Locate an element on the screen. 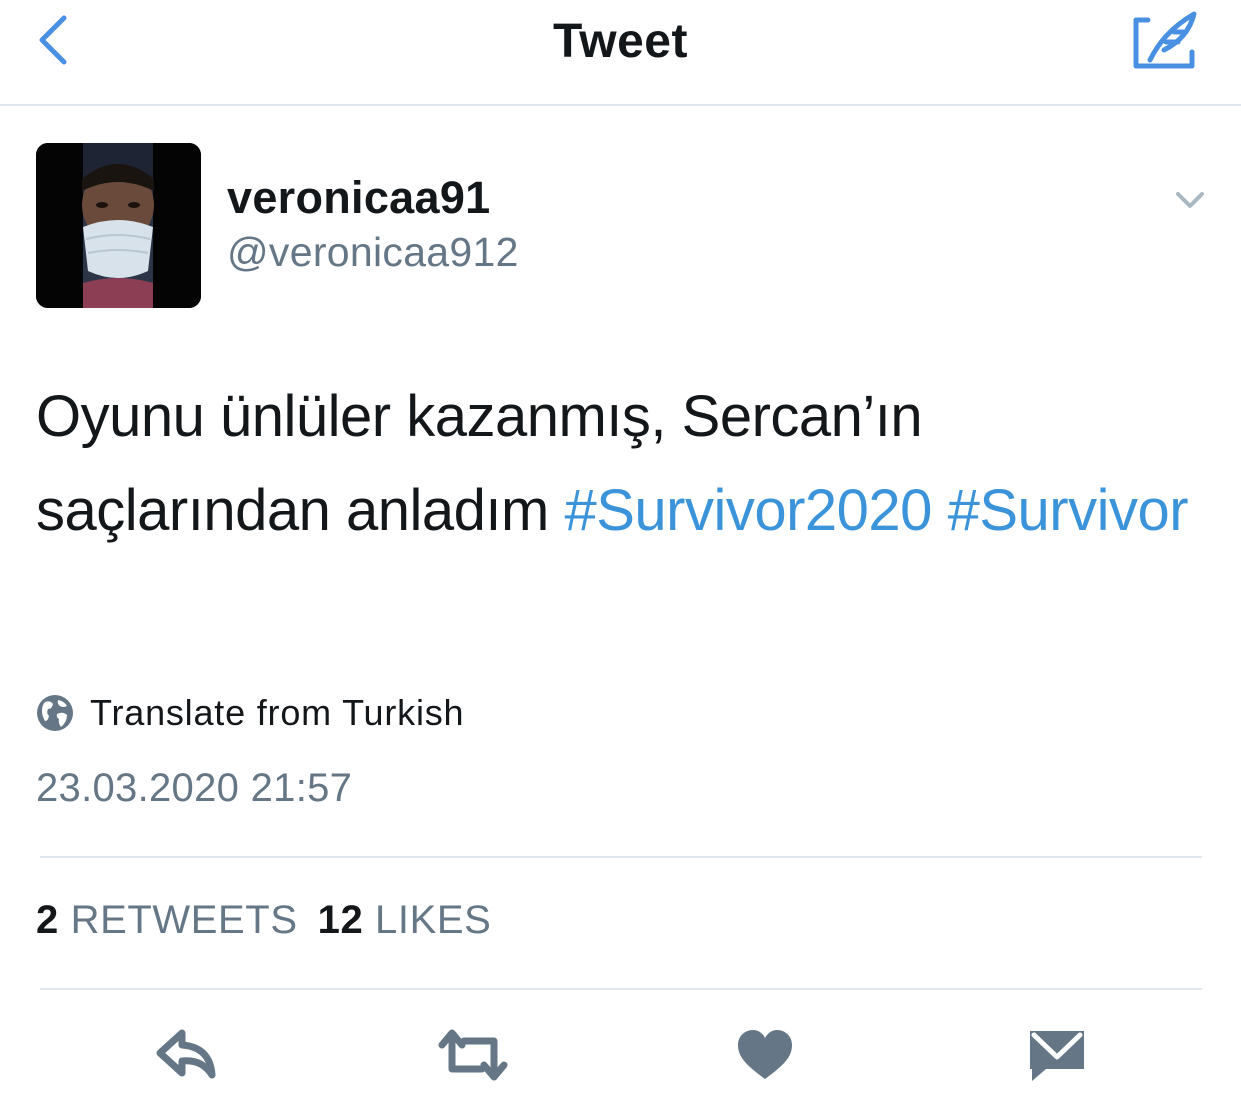 The image size is (1241, 1119). like-button is located at coordinates (765, 1055).